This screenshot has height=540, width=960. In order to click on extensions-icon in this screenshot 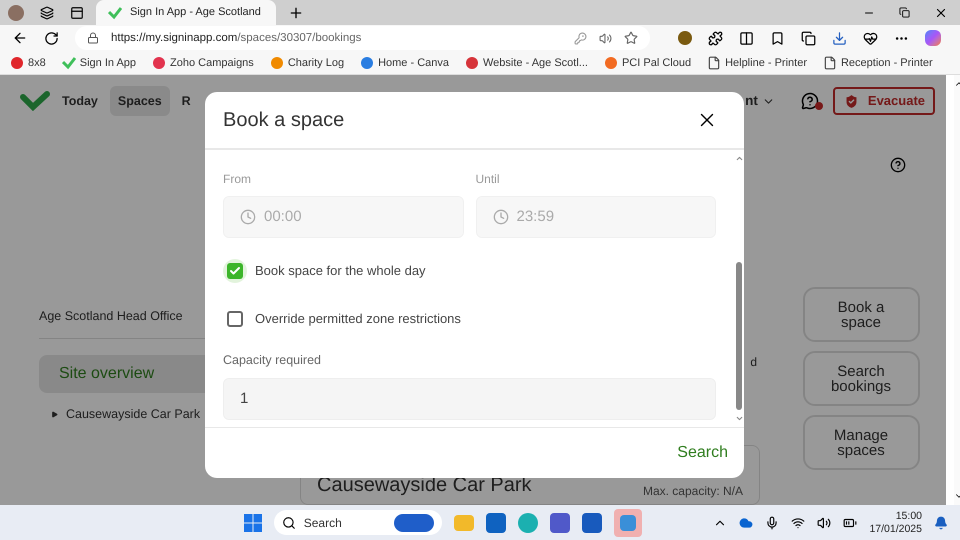, I will do `click(715, 38)`.